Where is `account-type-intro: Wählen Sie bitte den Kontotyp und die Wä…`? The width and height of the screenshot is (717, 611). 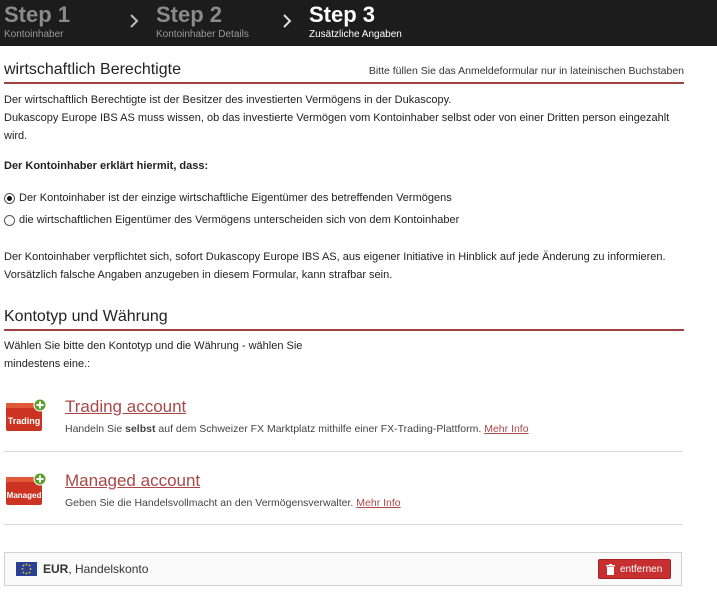 account-type-intro: Wählen Sie bitte den Kontotyp und die Wä… is located at coordinates (153, 355).